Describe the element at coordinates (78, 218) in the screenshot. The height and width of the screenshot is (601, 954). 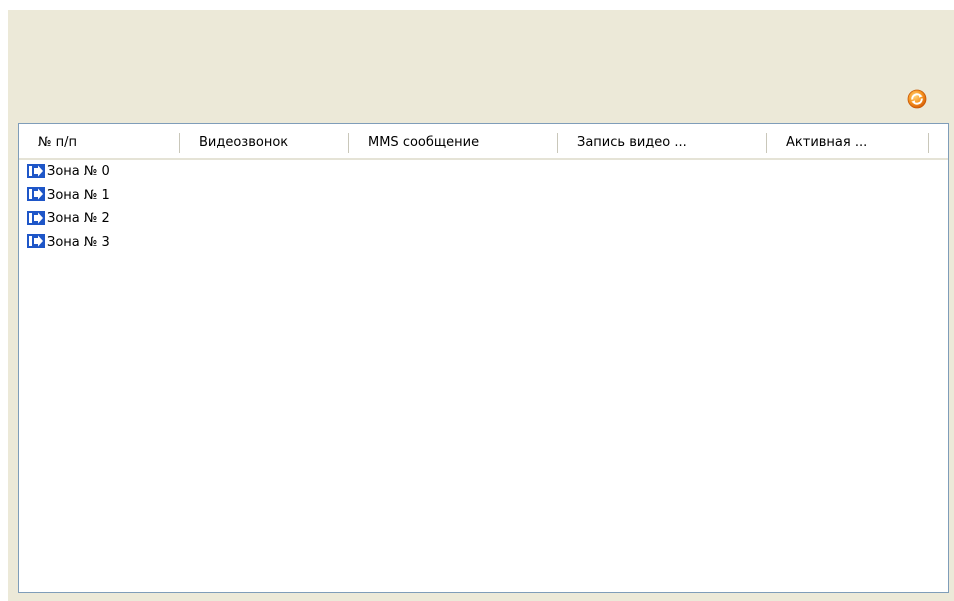
I see `zone-label: Зона № 2` at that location.